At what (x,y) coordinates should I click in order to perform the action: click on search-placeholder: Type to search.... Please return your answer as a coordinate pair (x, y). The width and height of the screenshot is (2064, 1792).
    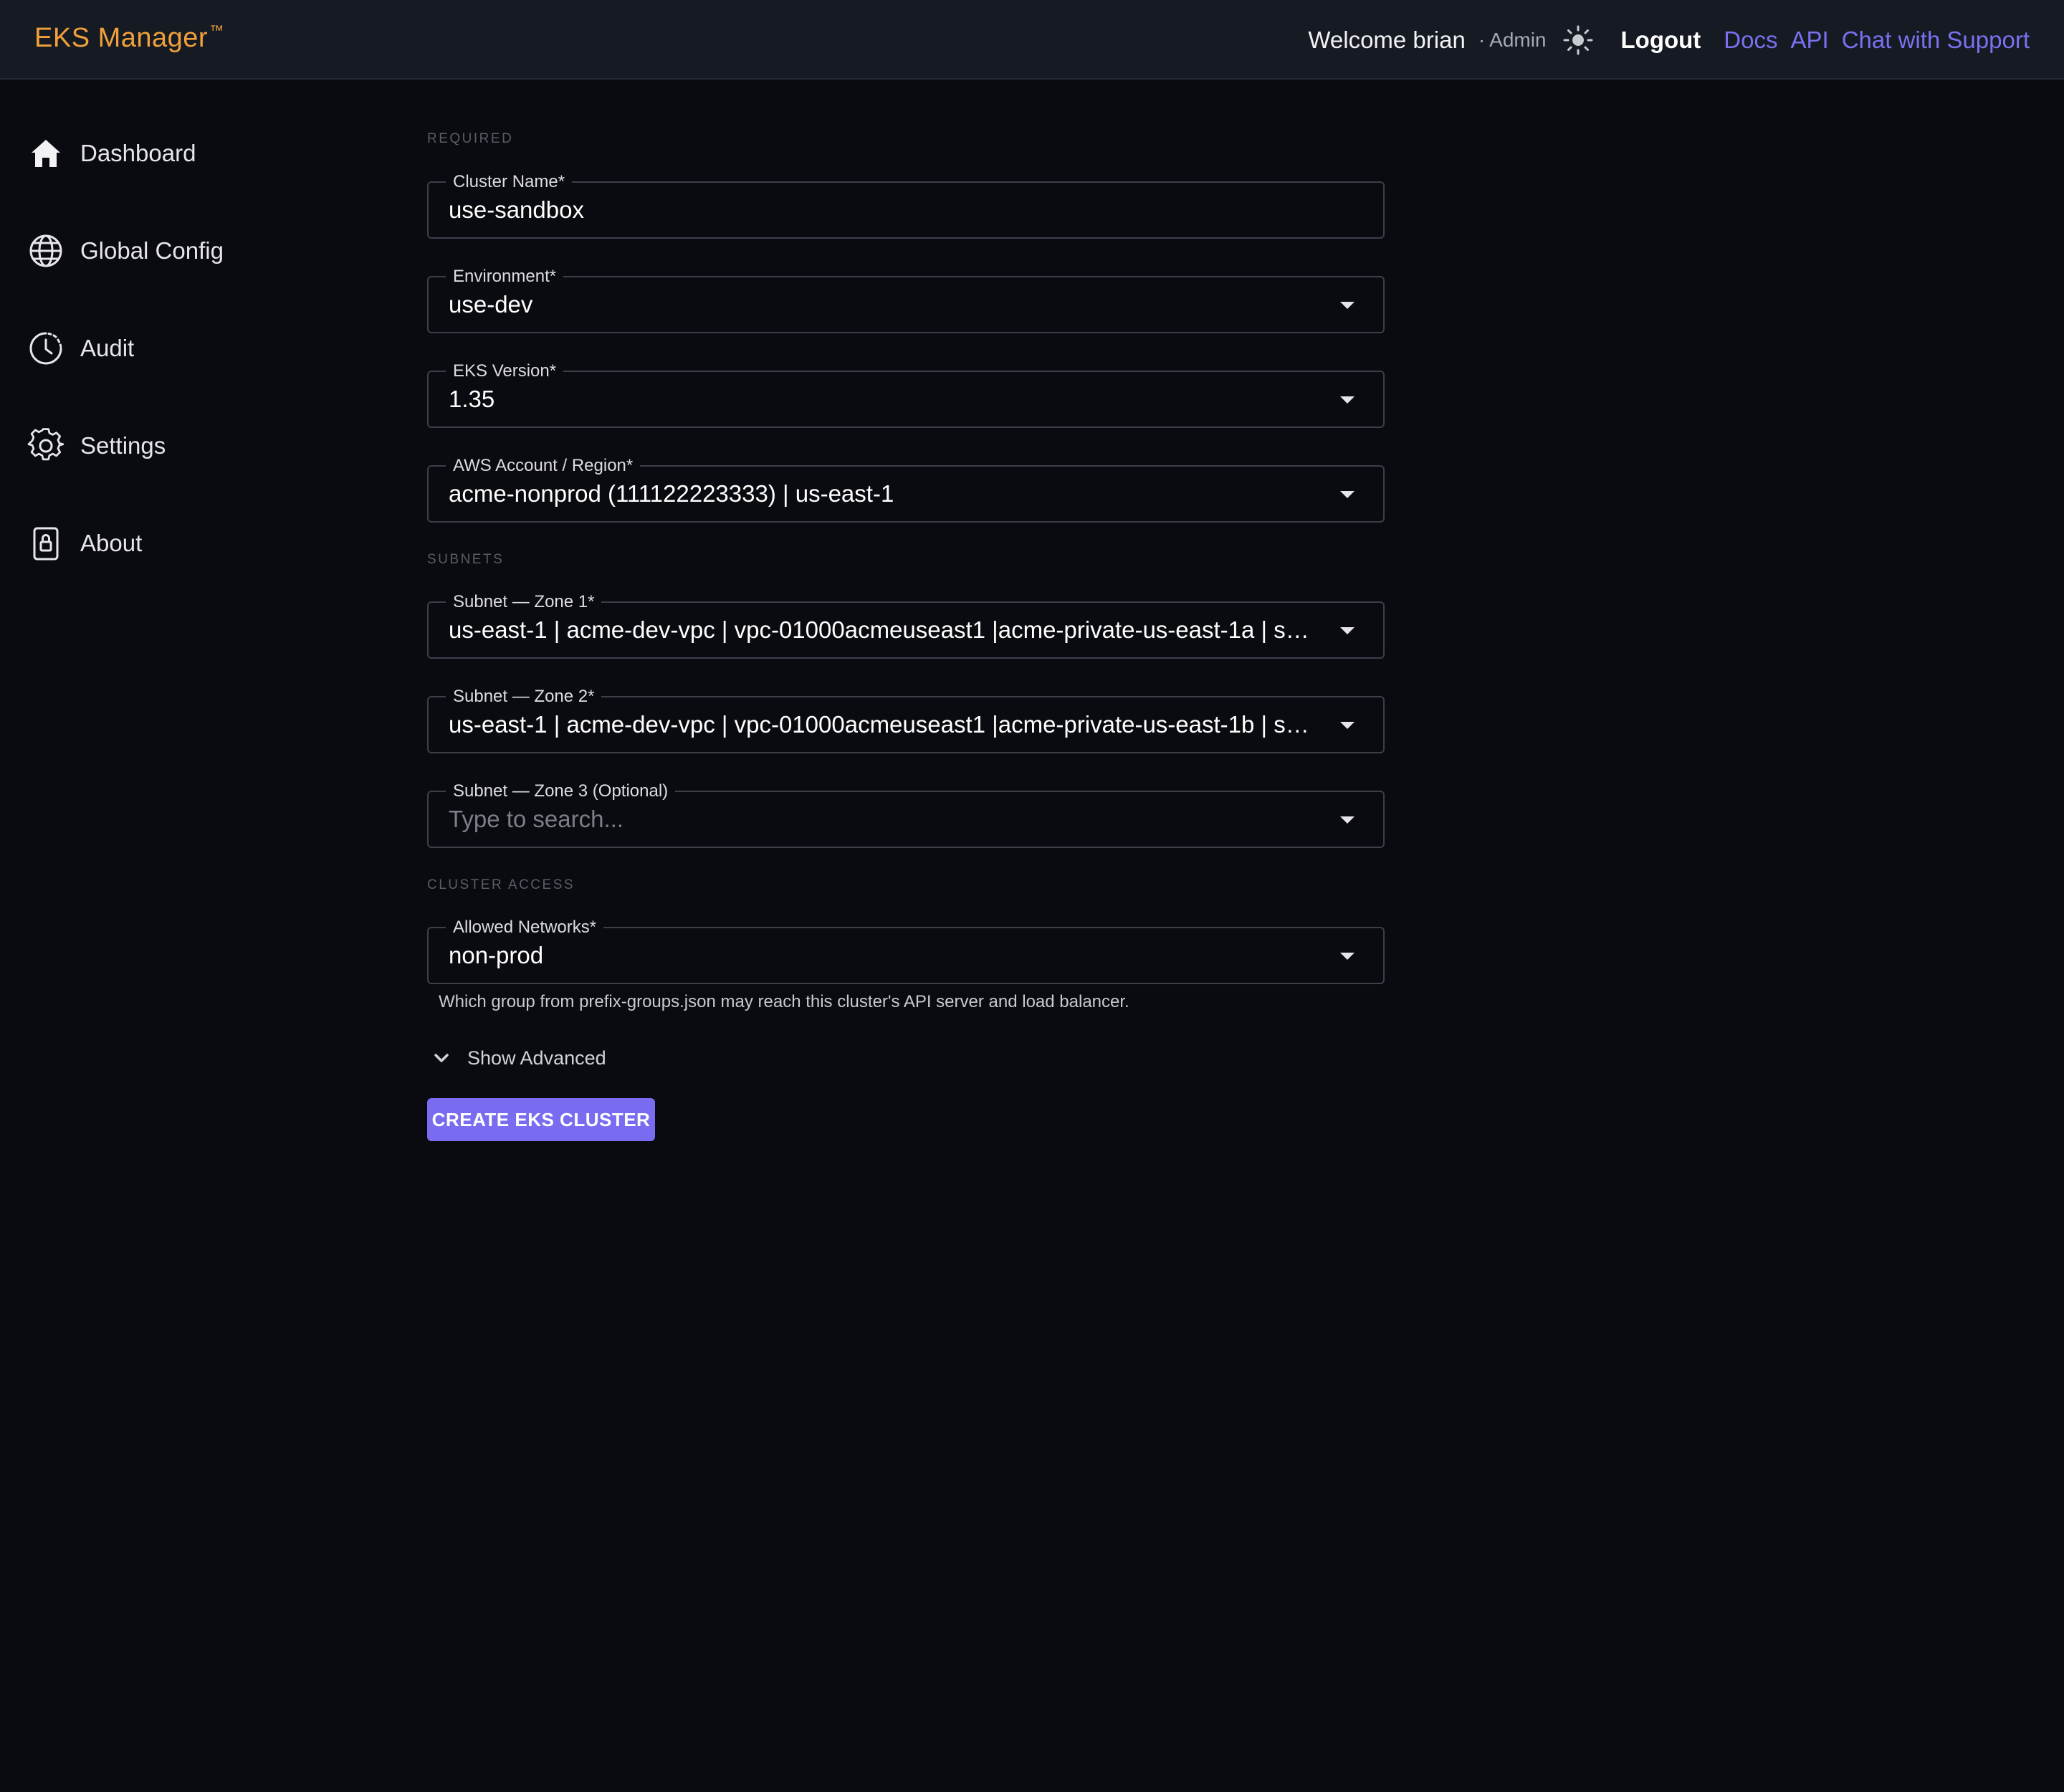
    Looking at the image, I should click on (881, 819).